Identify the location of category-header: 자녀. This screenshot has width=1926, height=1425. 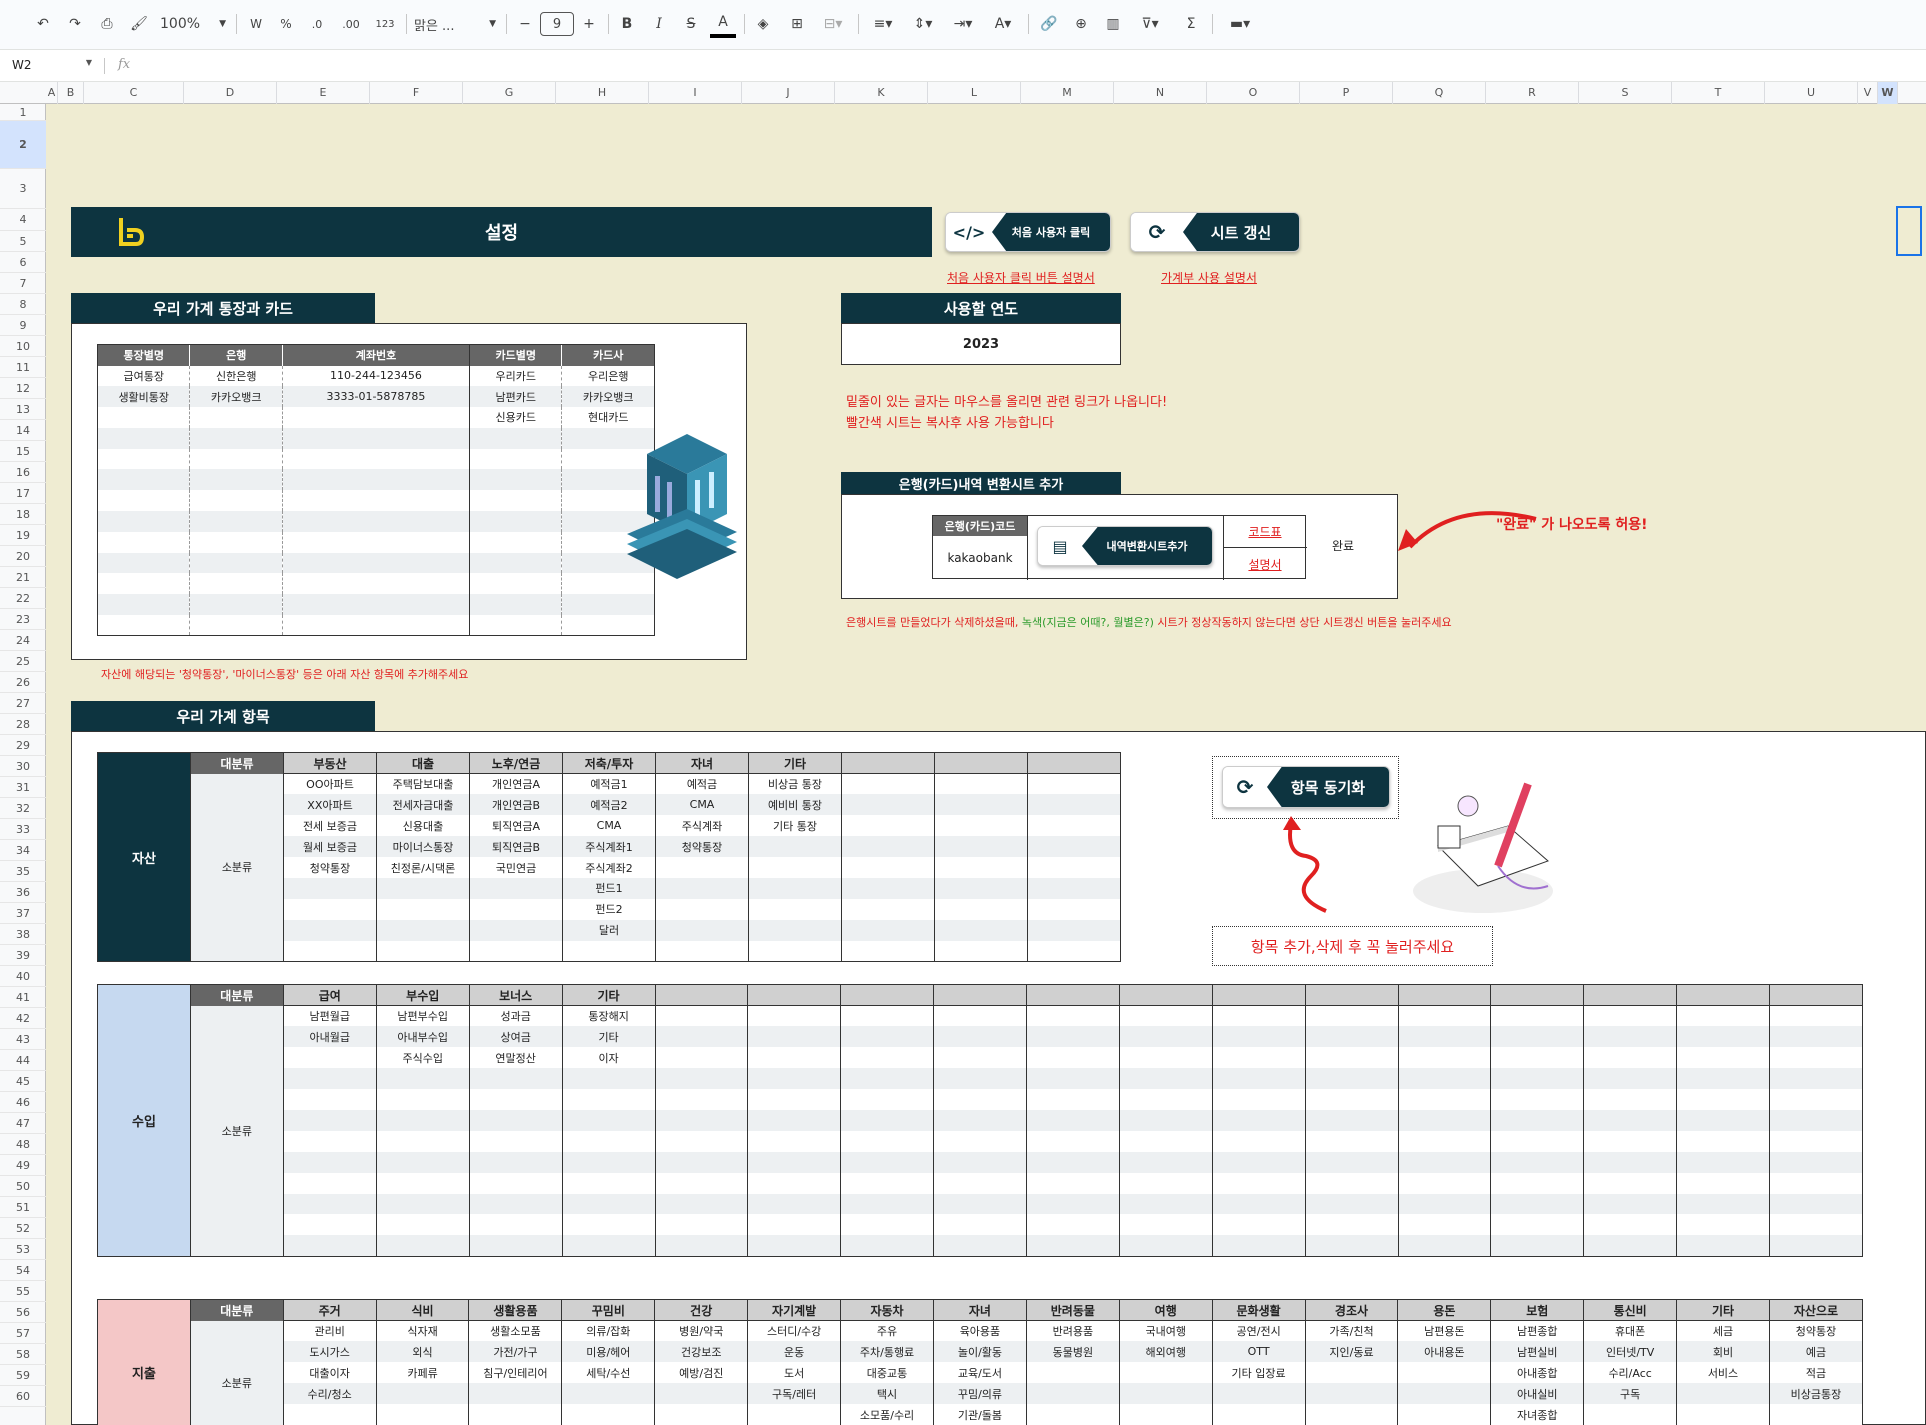
(979, 1310).